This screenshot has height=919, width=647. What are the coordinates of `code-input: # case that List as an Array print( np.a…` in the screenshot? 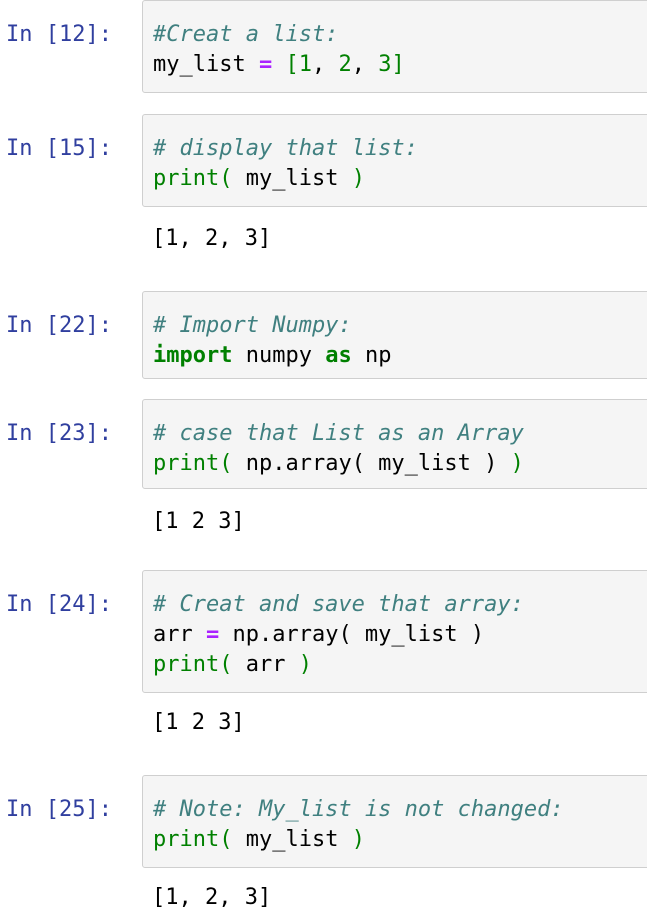 It's located at (394, 444).